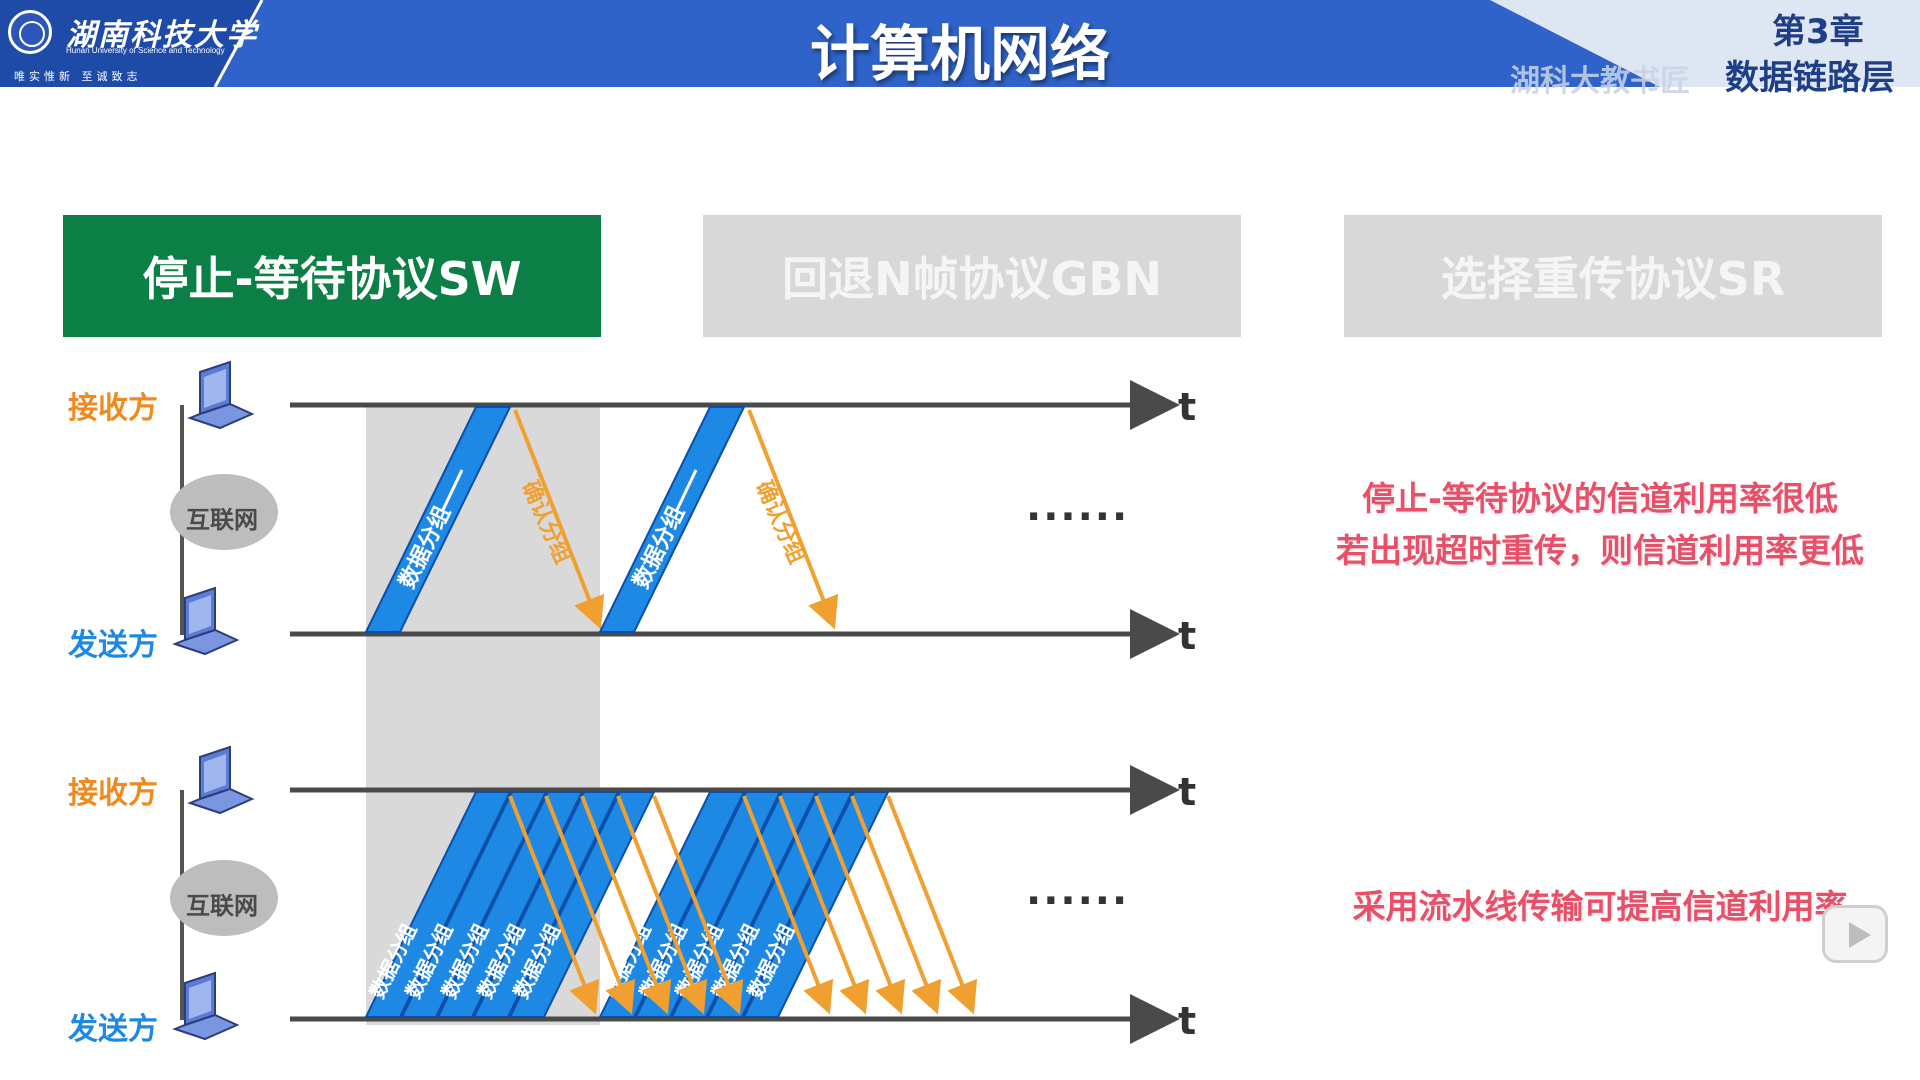 This screenshot has height=1080, width=1920. What do you see at coordinates (781, 522) in the screenshot?
I see `ack-packet-label: 确认分组` at bounding box center [781, 522].